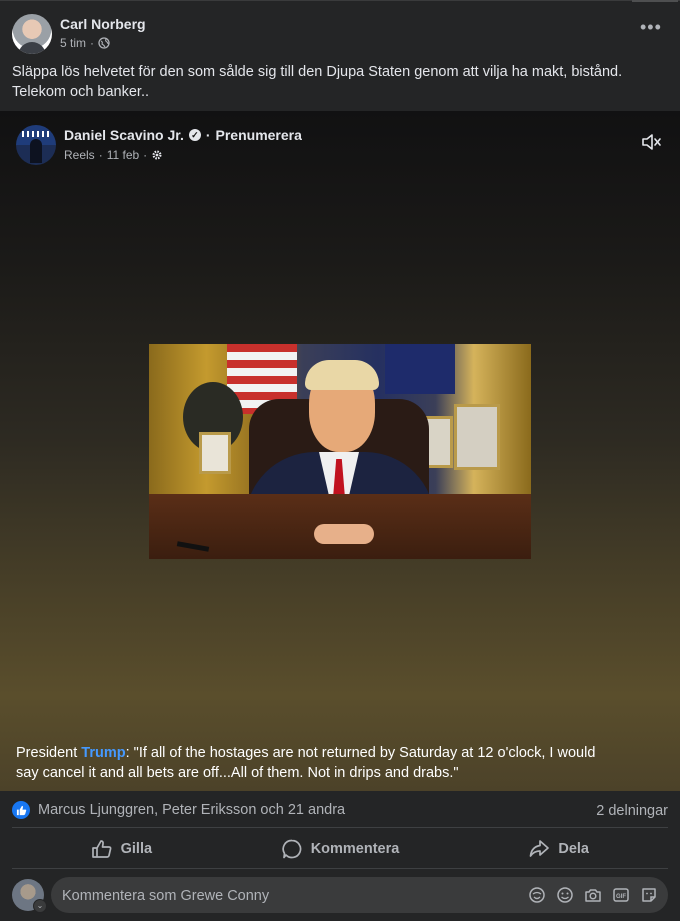 This screenshot has width=680, height=921. What do you see at coordinates (292, 849) in the screenshot?
I see `comment-icon` at bounding box center [292, 849].